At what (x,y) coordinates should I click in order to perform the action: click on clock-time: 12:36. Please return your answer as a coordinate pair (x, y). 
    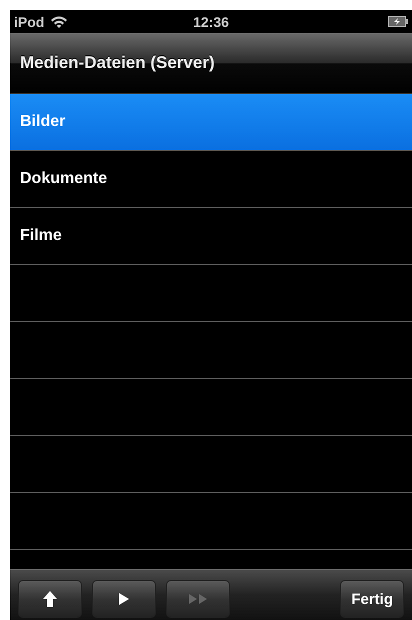
    Looking at the image, I should click on (211, 22).